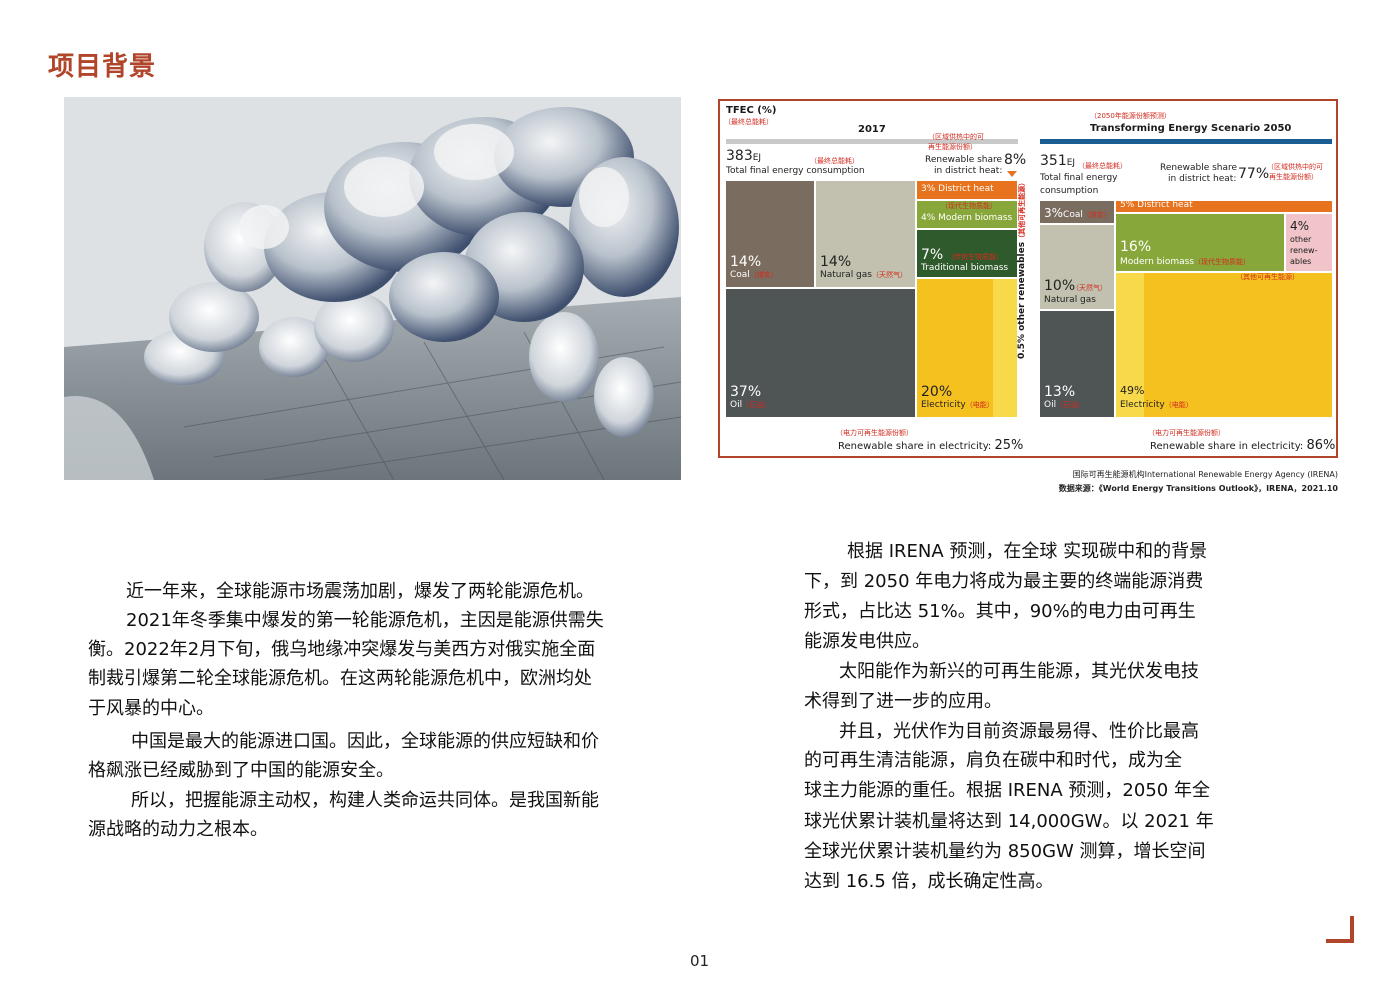 This screenshot has height=990, width=1400. What do you see at coordinates (1089, 288) in the screenshot?
I see `right-gas-note: （天然气）` at bounding box center [1089, 288].